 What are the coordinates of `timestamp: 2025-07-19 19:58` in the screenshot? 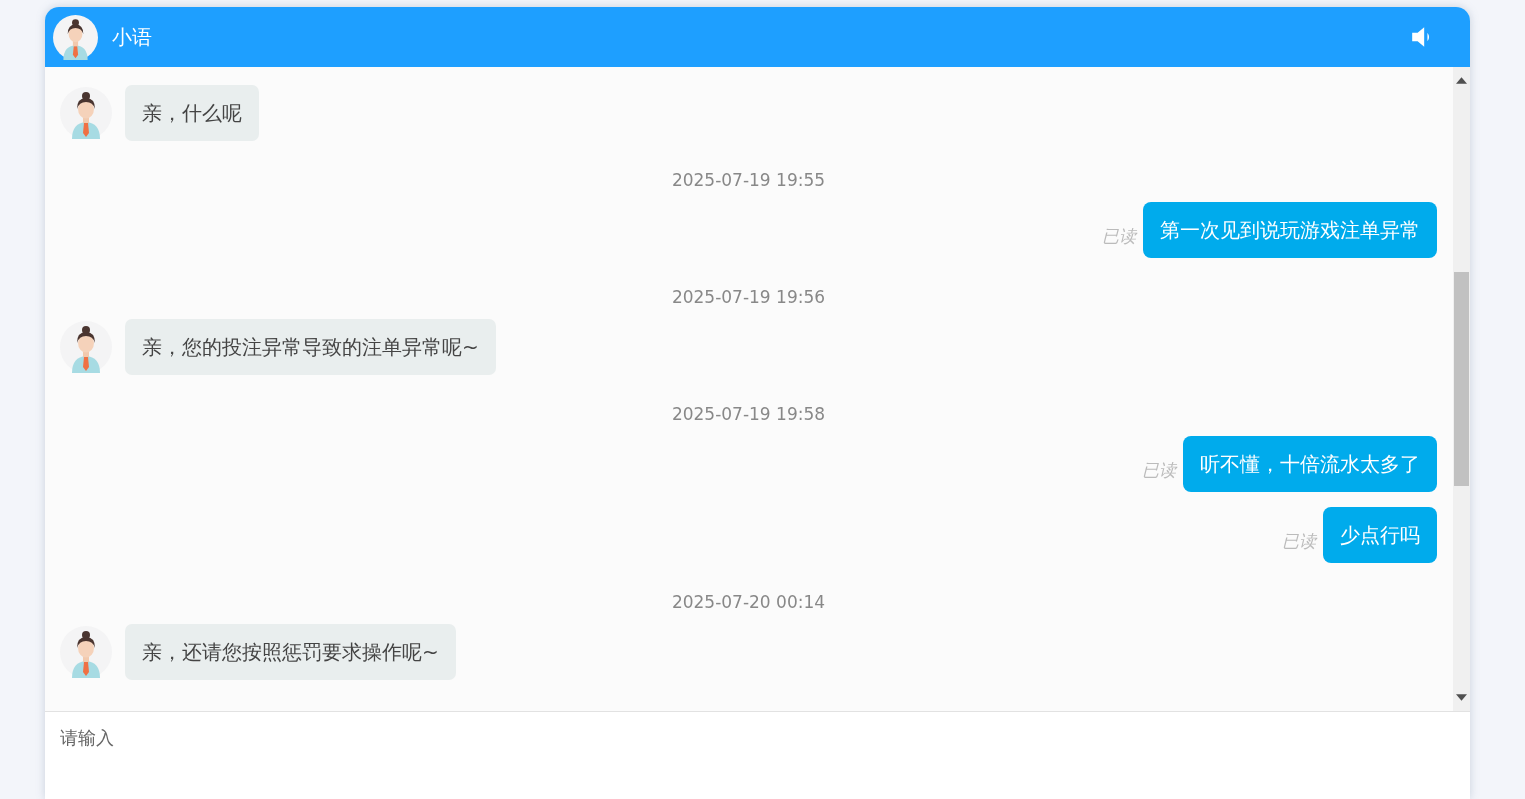 It's located at (748, 414).